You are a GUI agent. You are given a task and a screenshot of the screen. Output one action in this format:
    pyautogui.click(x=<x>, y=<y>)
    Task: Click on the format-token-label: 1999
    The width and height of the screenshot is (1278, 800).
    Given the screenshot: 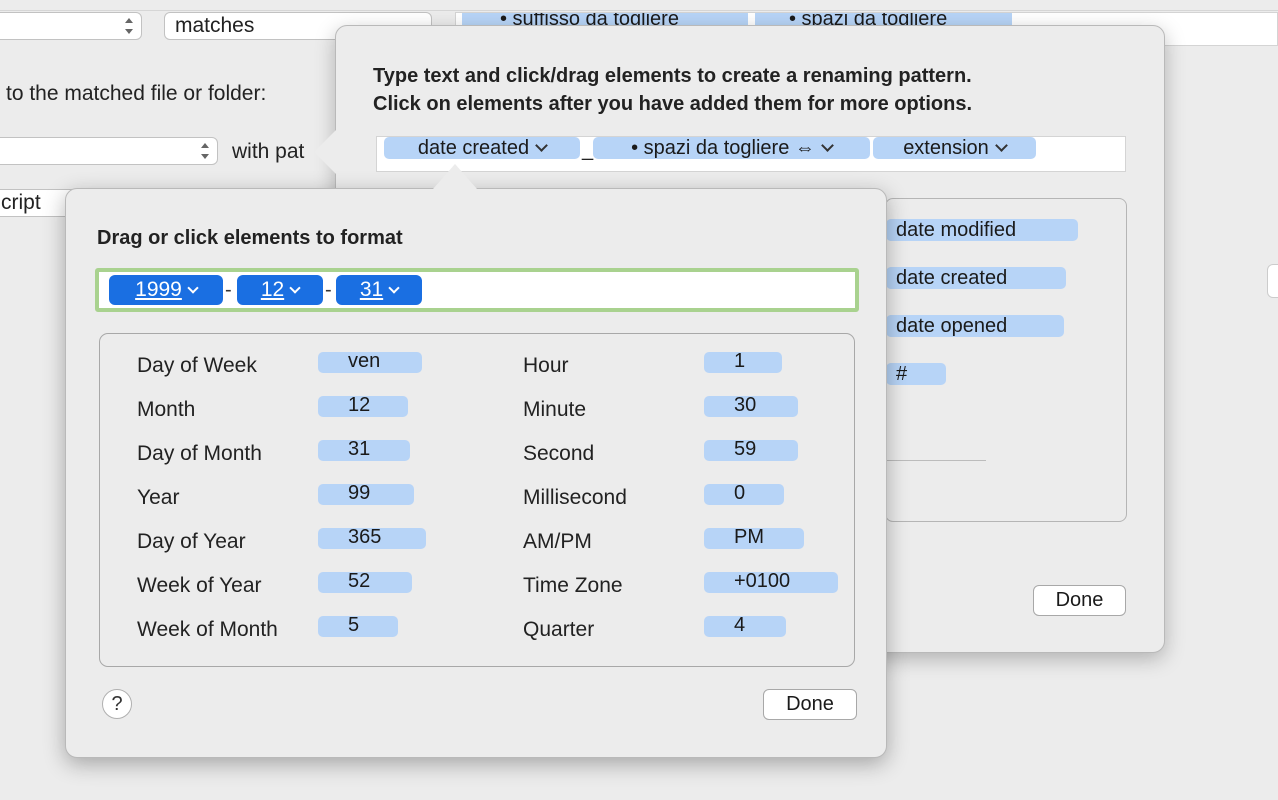 What is the action you would take?
    pyautogui.click(x=158, y=289)
    